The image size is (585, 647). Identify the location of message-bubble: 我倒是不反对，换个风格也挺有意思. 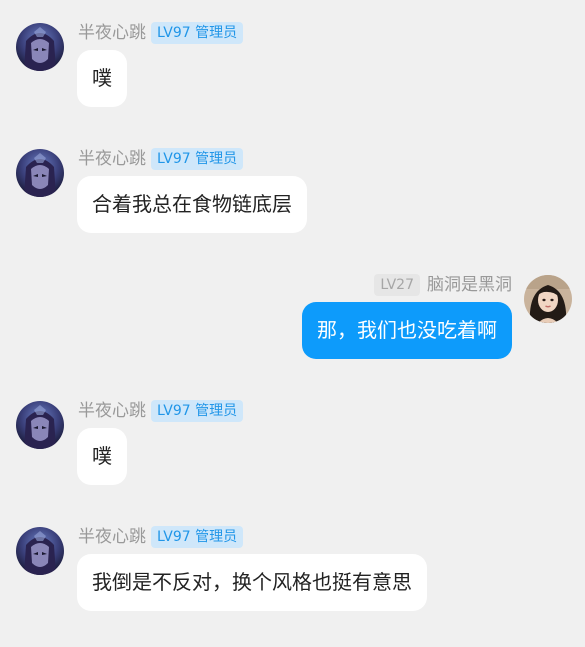
(252, 582).